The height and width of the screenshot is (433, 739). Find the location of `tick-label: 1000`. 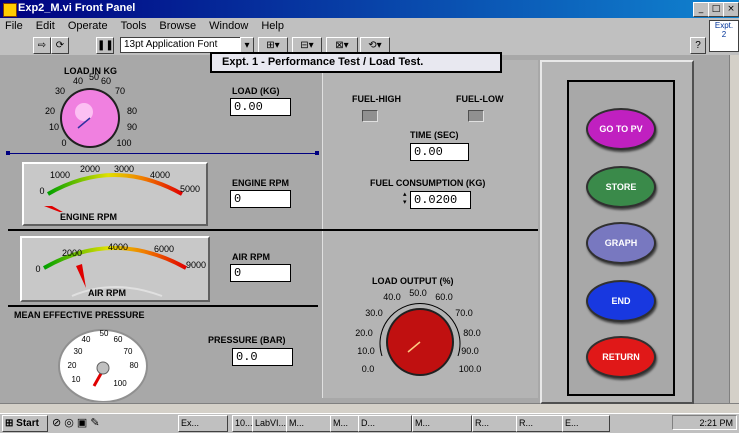

tick-label: 1000 is located at coordinates (60, 175).